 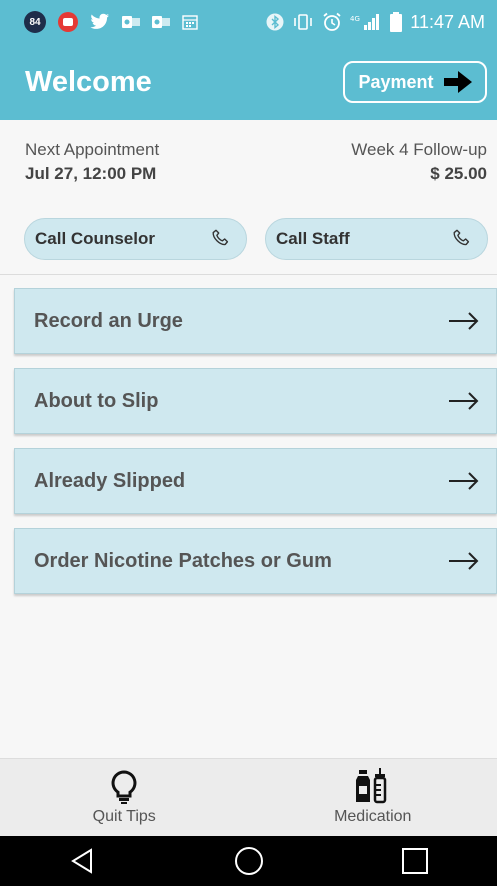 What do you see at coordinates (373, 816) in the screenshot?
I see `tab-label: Medication` at bounding box center [373, 816].